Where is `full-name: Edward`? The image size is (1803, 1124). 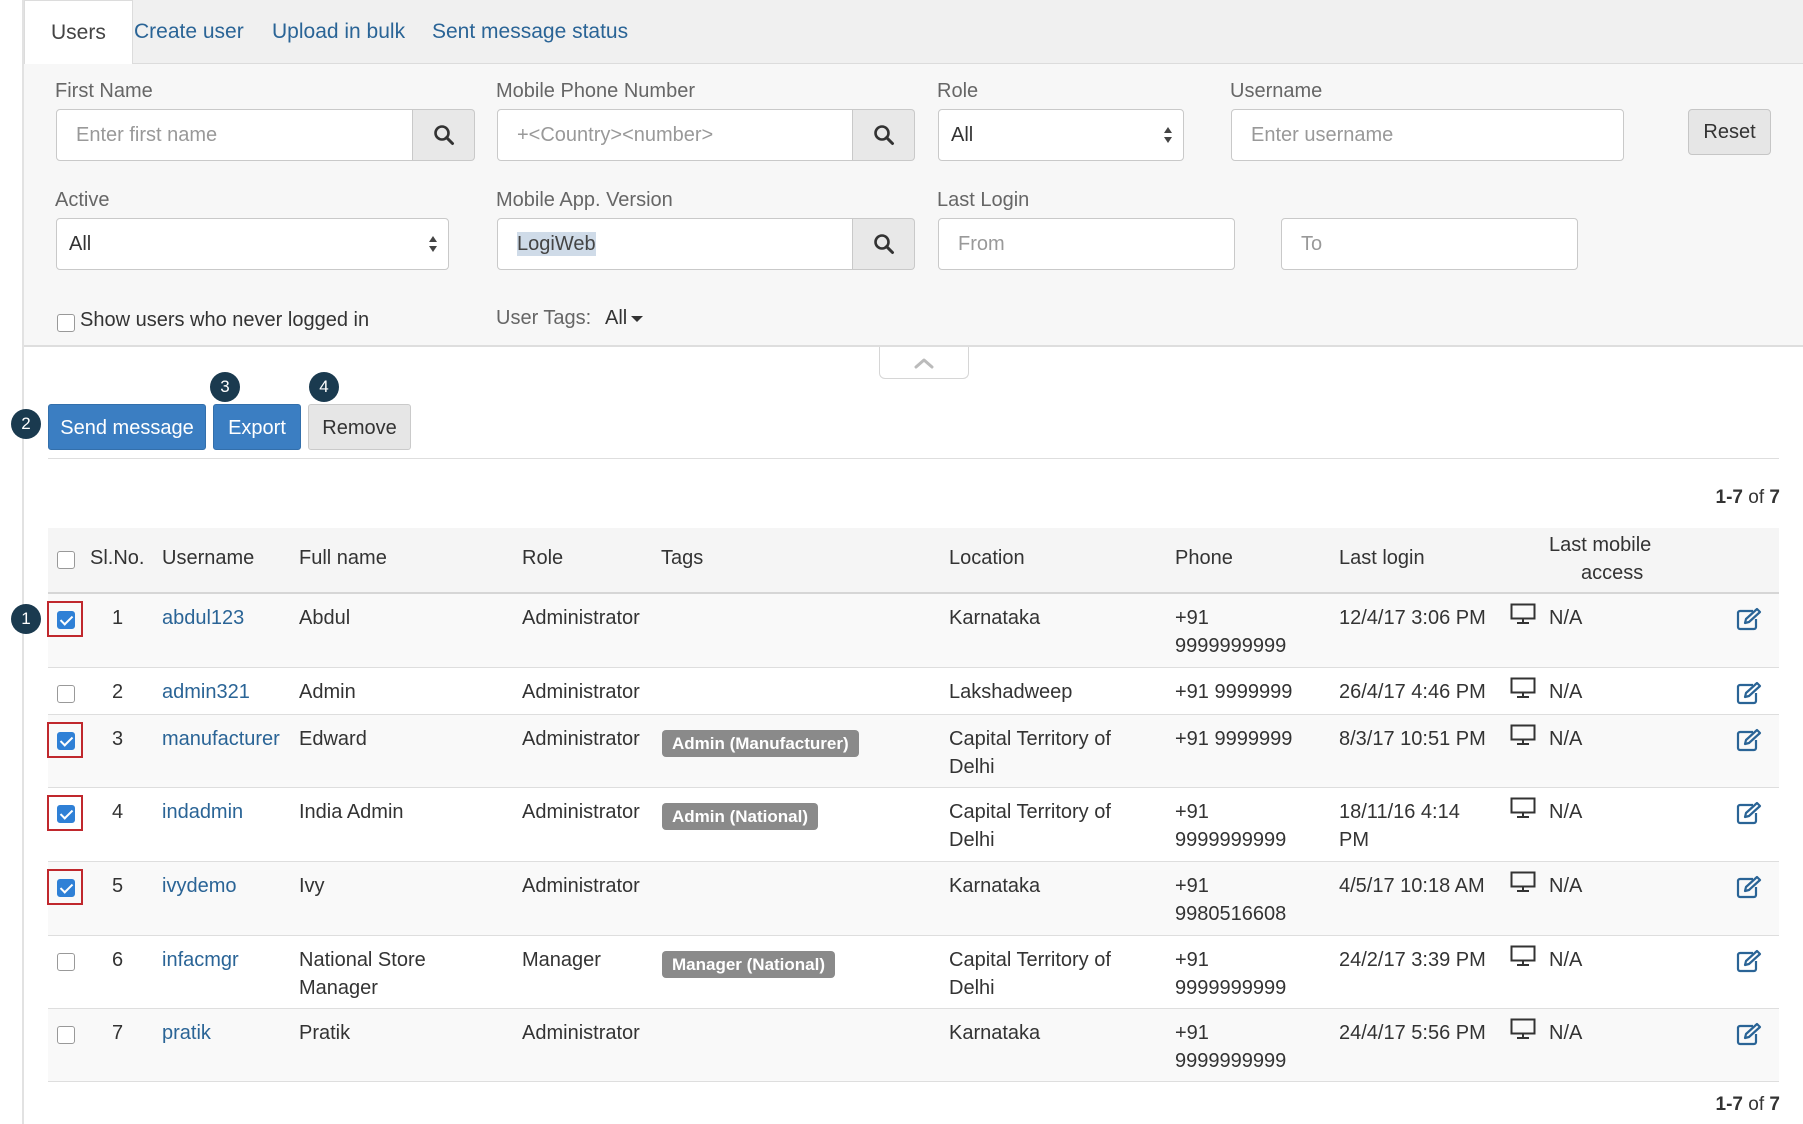
full-name: Edward is located at coordinates (333, 739).